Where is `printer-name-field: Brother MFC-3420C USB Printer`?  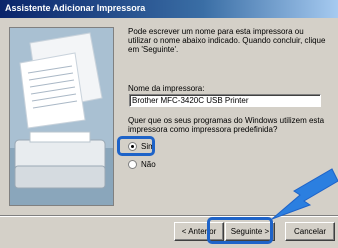 printer-name-field: Brother MFC-3420C USB Printer is located at coordinates (225, 100).